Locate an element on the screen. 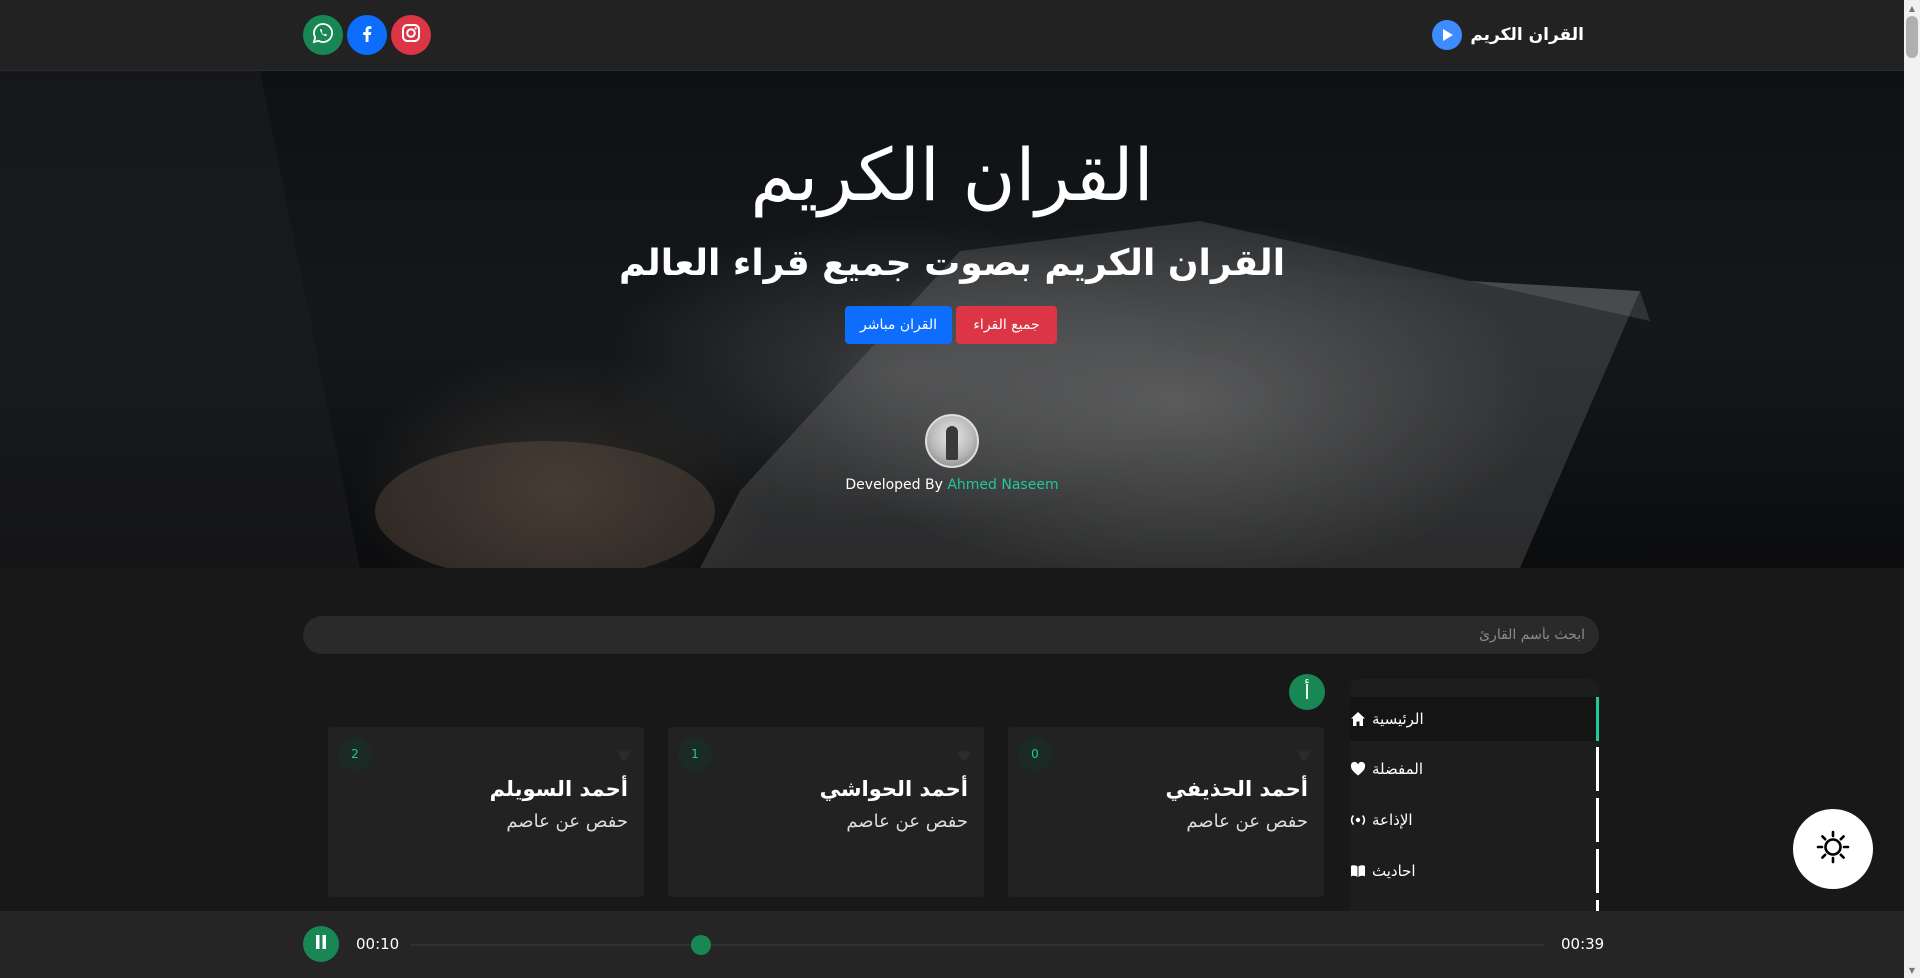  facebook-icon is located at coordinates (367, 35).